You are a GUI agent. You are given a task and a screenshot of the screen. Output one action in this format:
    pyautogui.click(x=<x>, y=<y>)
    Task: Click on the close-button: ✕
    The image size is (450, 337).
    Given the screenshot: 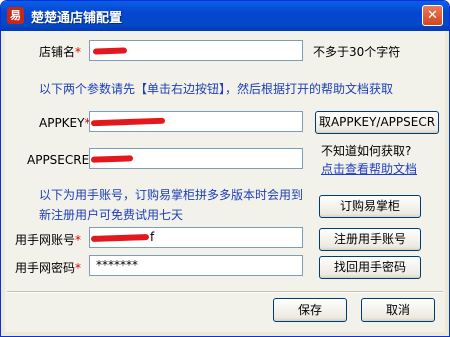 What is the action you would take?
    pyautogui.click(x=432, y=15)
    